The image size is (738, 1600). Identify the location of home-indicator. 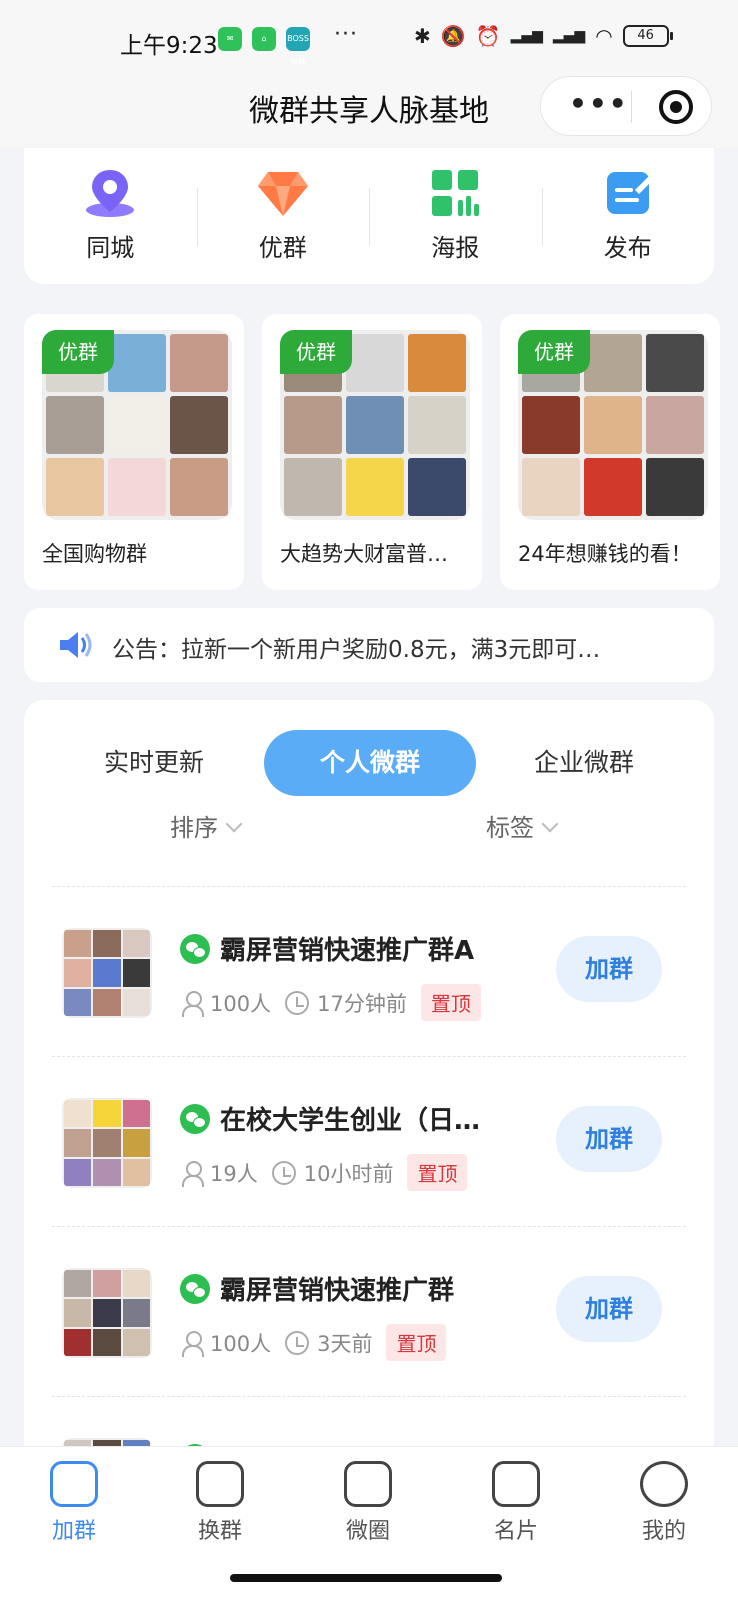
(366, 1578).